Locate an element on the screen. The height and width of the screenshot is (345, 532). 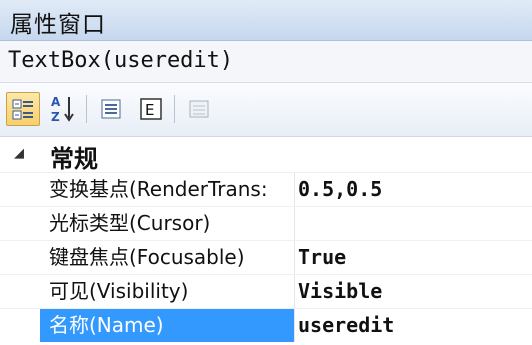
svg-text: E is located at coordinates (149, 110).